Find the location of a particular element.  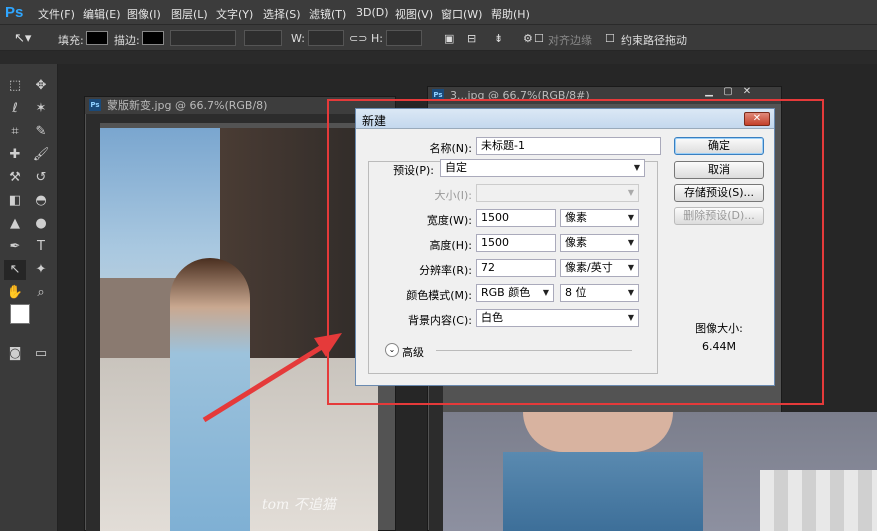

resolution-unit-dropdown: 像素/英寸 ▼ is located at coordinates (599, 268).